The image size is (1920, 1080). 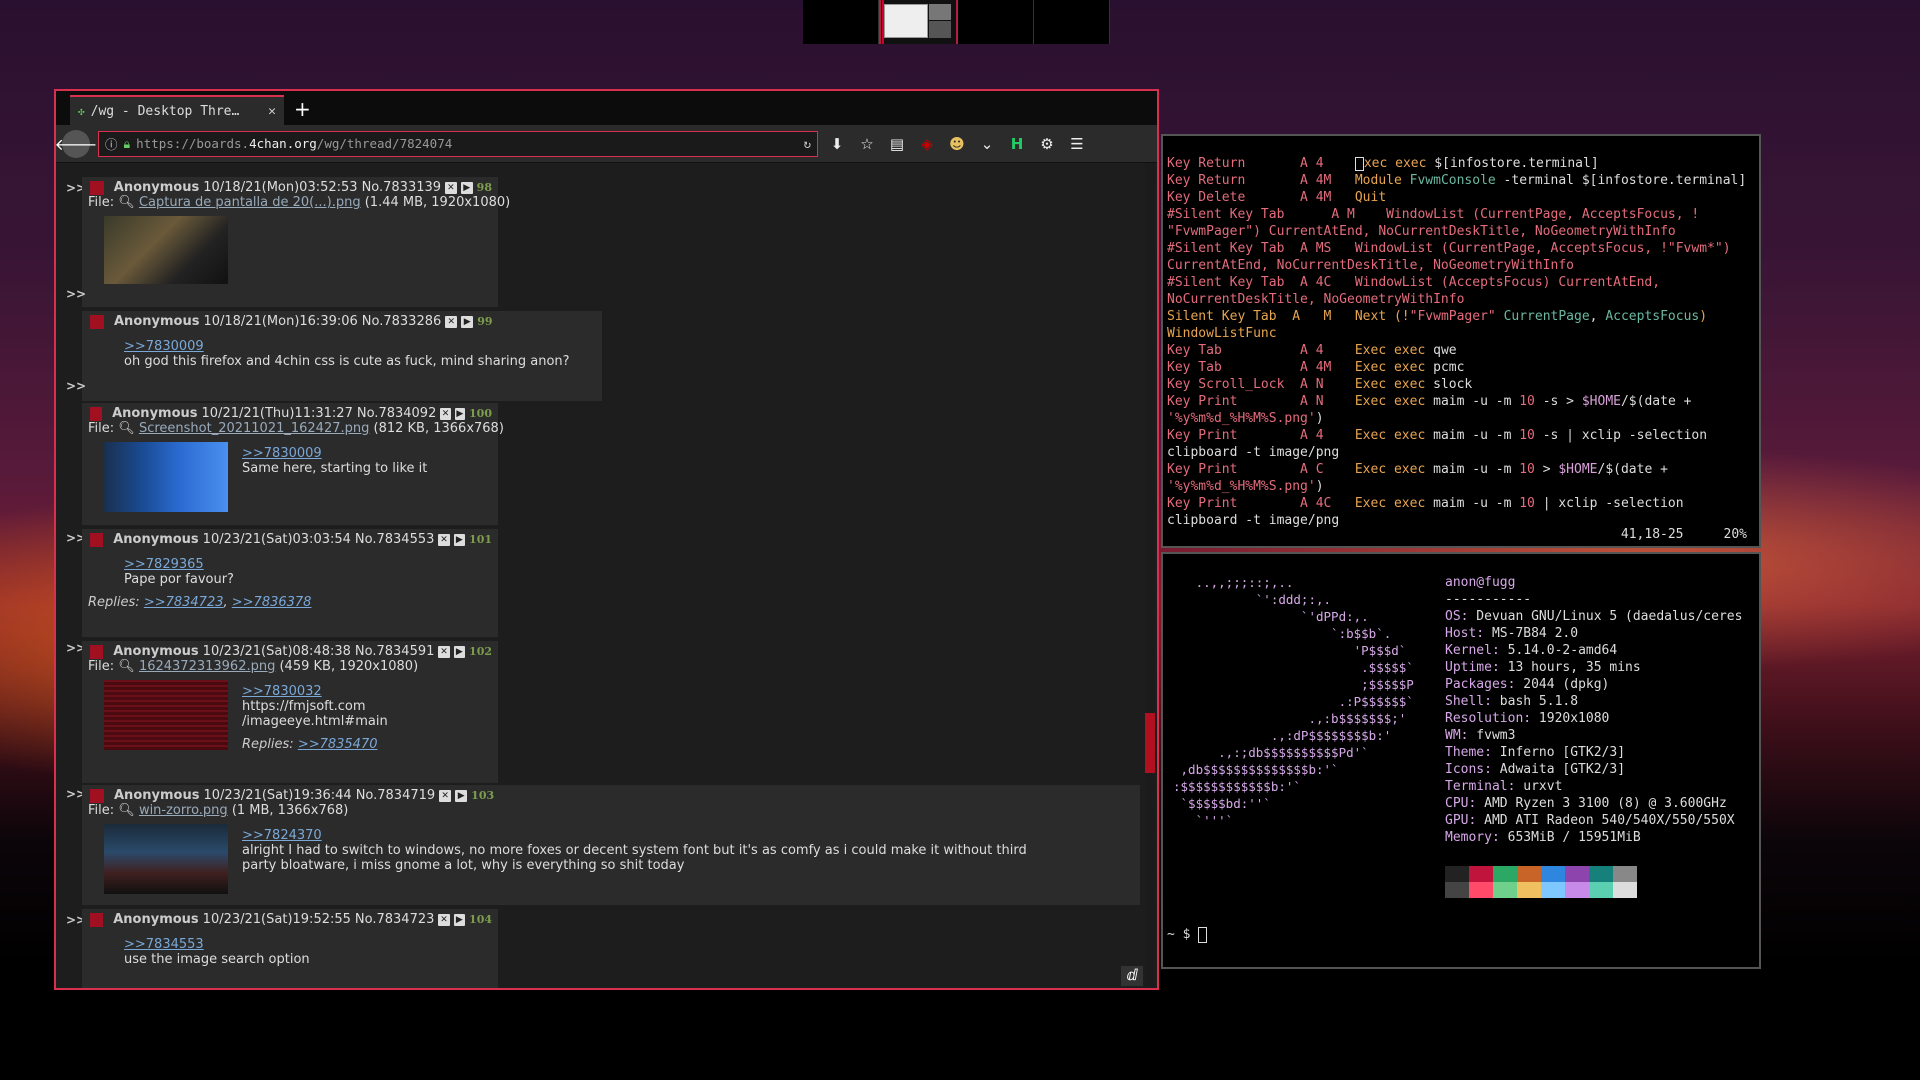 I want to click on post-number: No.7834092, so click(x=396, y=413).